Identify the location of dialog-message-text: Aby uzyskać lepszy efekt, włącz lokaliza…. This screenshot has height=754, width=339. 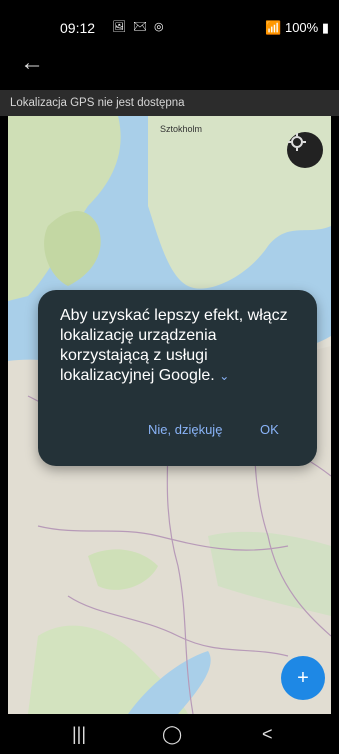
(174, 345).